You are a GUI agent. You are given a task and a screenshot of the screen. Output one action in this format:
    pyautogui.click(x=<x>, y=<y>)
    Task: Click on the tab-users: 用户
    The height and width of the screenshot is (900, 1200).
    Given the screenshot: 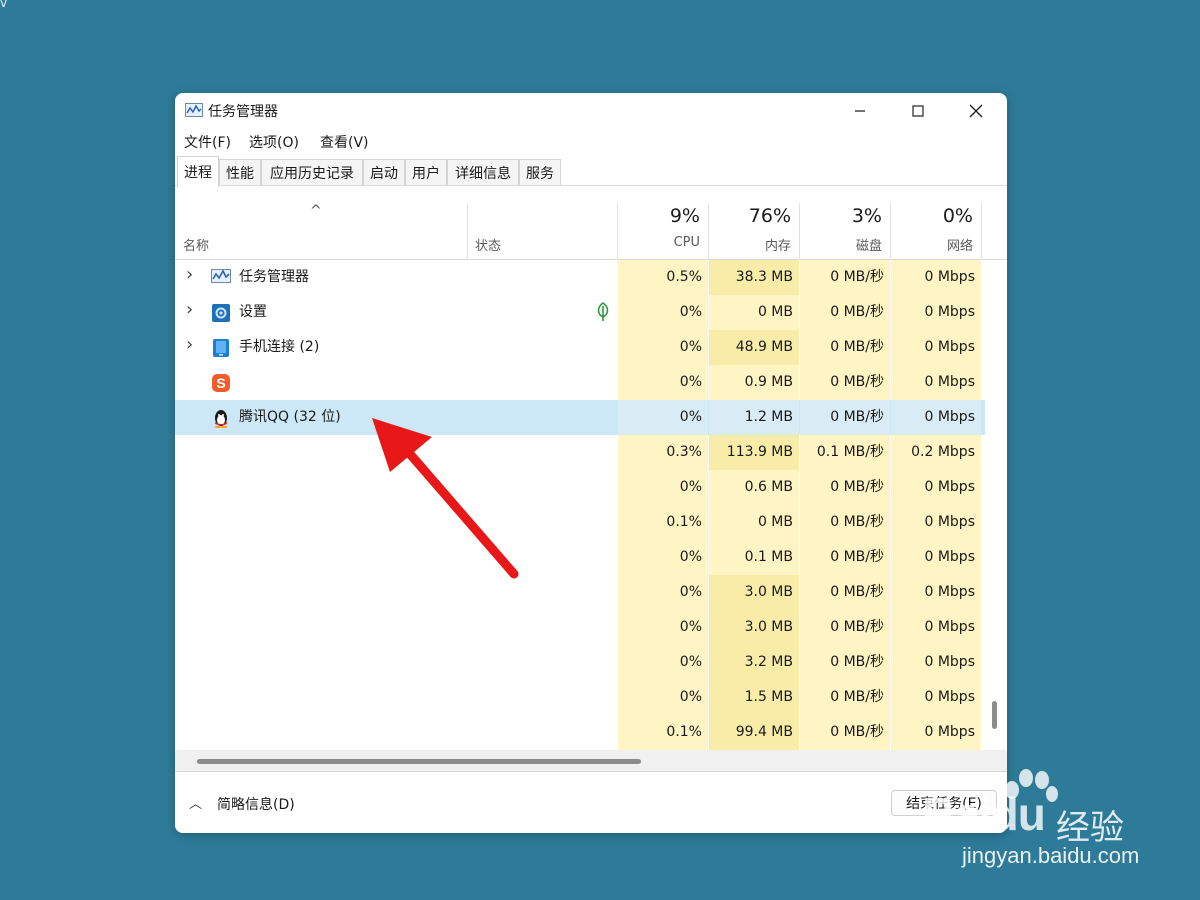 What is the action you would take?
    pyautogui.click(x=426, y=172)
    